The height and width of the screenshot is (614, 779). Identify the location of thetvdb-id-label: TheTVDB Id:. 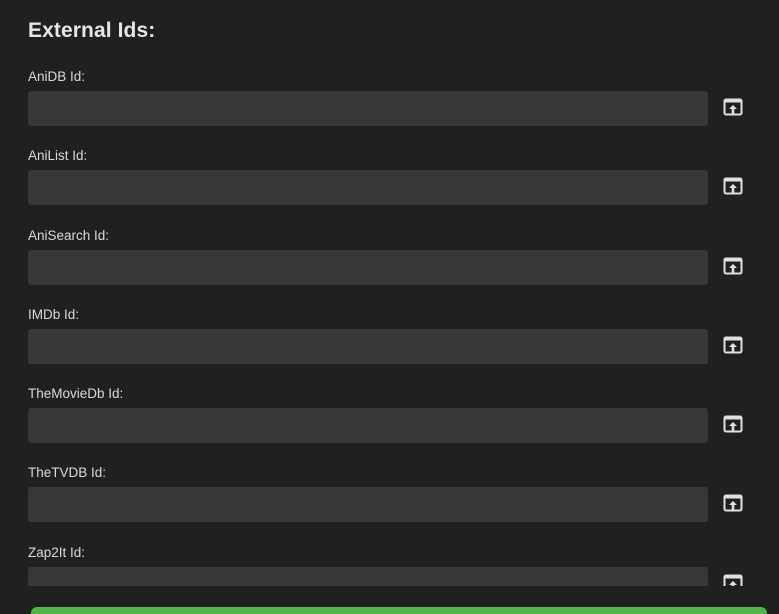
(67, 472).